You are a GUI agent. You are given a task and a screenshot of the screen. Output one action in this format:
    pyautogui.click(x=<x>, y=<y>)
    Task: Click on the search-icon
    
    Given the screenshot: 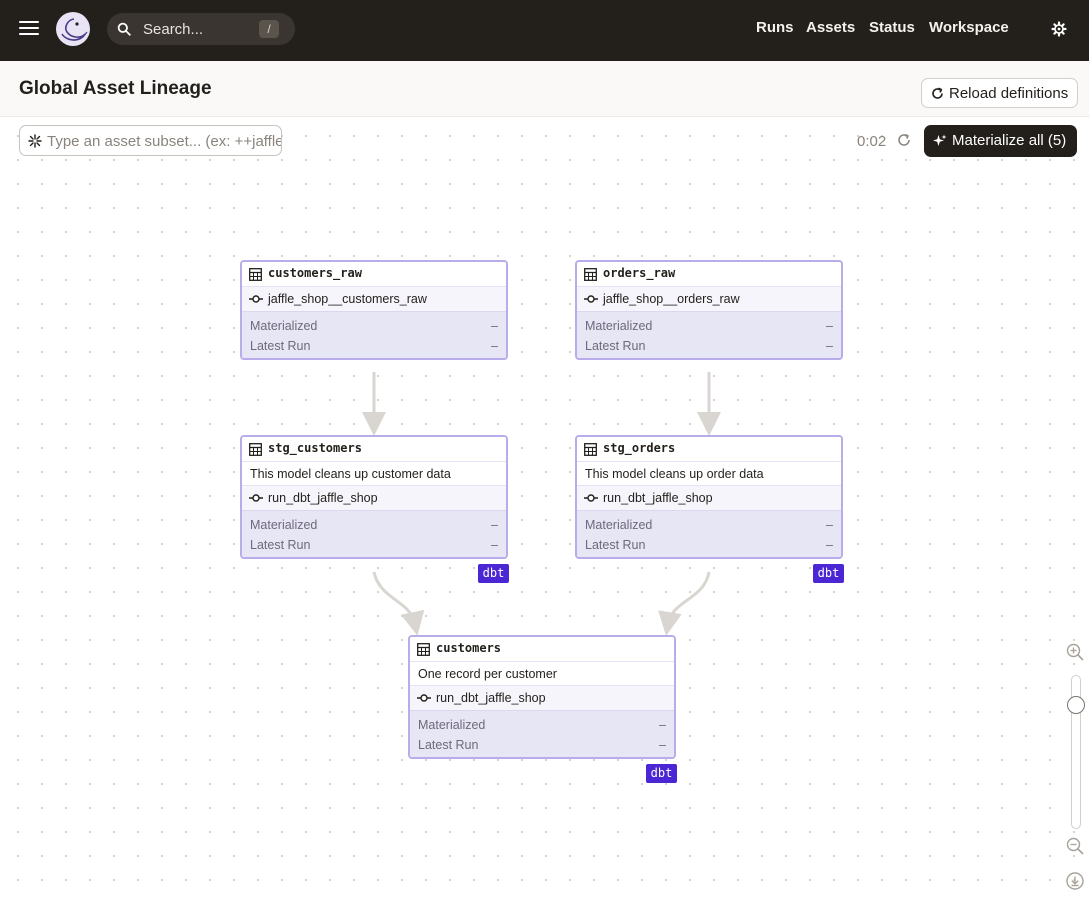 What is the action you would take?
    pyautogui.click(x=124, y=29)
    